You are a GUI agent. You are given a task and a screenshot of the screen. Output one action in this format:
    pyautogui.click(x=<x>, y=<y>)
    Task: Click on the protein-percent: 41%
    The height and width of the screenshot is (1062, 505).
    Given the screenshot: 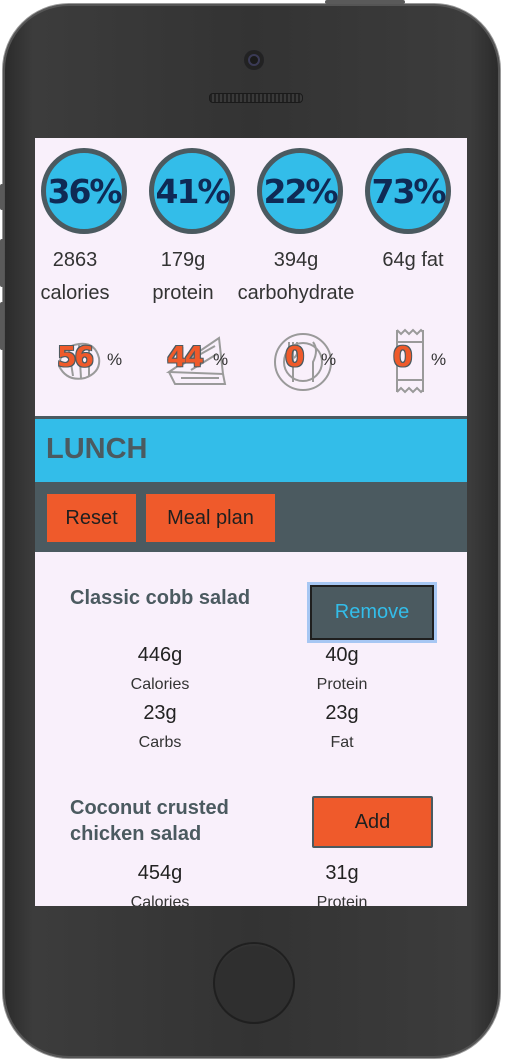 What is the action you would take?
    pyautogui.click(x=193, y=191)
    